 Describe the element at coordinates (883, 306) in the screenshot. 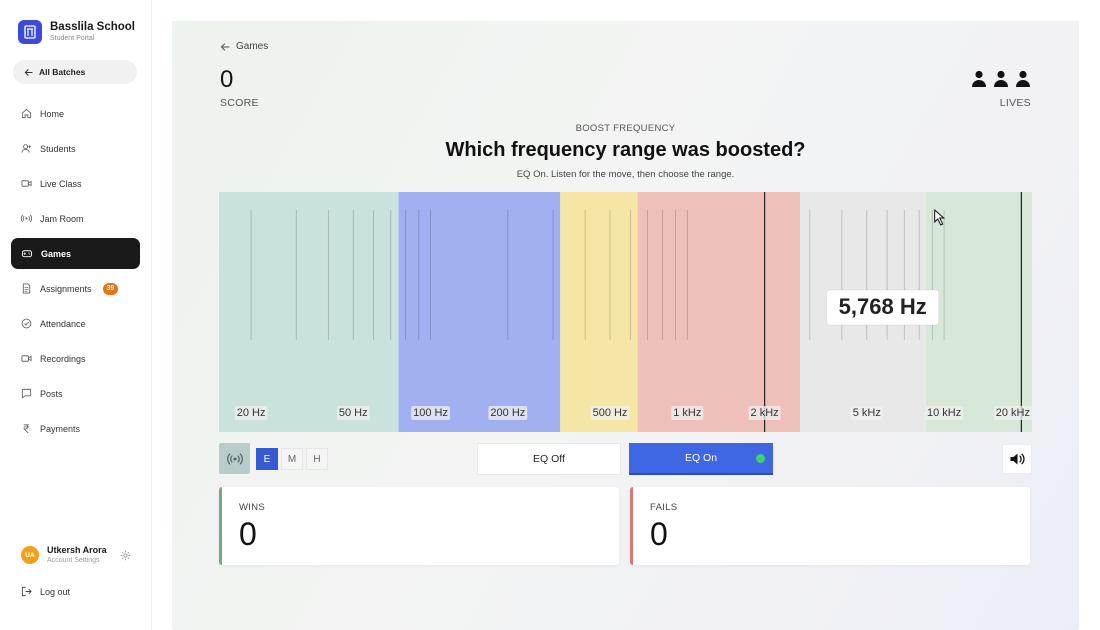

I see `hover-frequency-label: 5,768 Hz` at that location.